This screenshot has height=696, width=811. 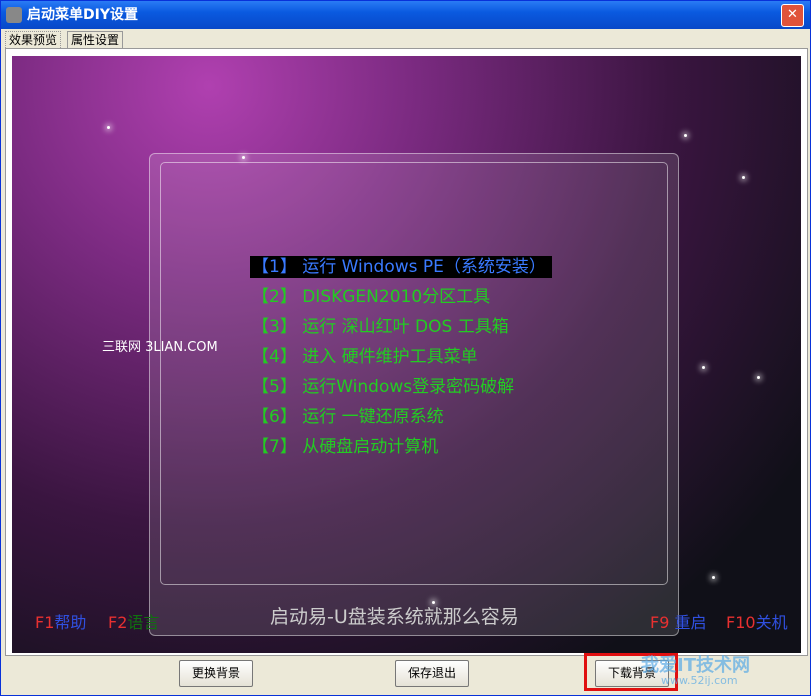 What do you see at coordinates (347, 447) in the screenshot?
I see `menu-item: 【7】 从硬盘启动计算机` at bounding box center [347, 447].